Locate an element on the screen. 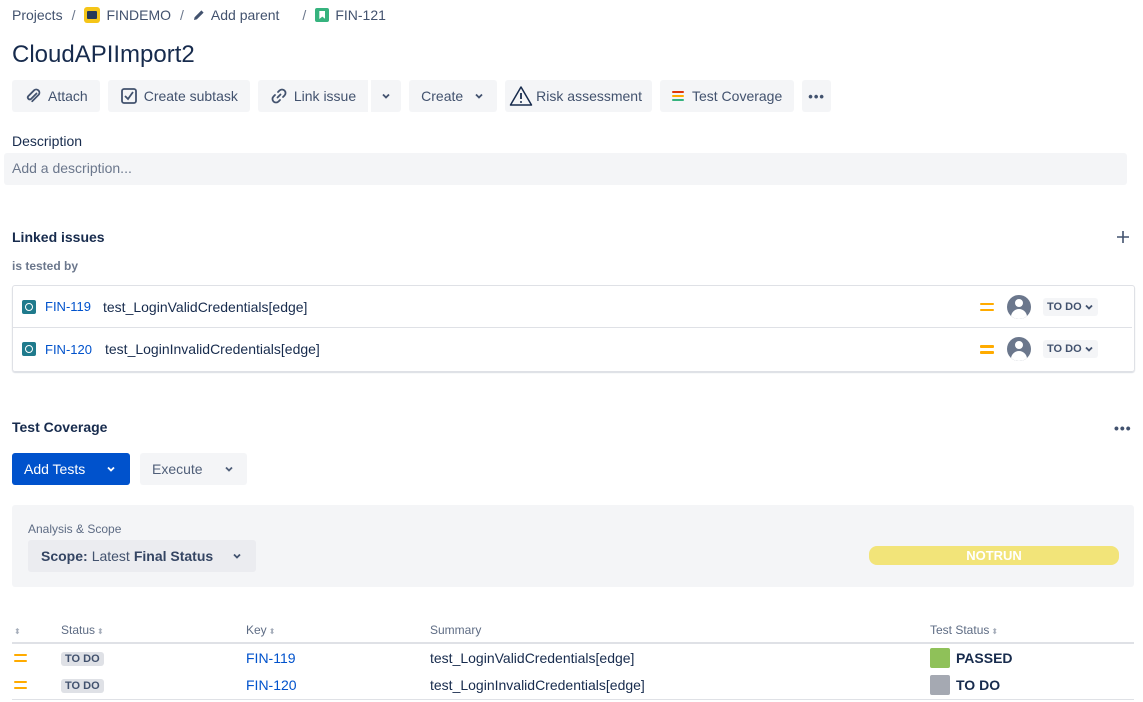 This screenshot has width=1143, height=702. breadcrumb-project-link: FINDEMO is located at coordinates (127, 15).